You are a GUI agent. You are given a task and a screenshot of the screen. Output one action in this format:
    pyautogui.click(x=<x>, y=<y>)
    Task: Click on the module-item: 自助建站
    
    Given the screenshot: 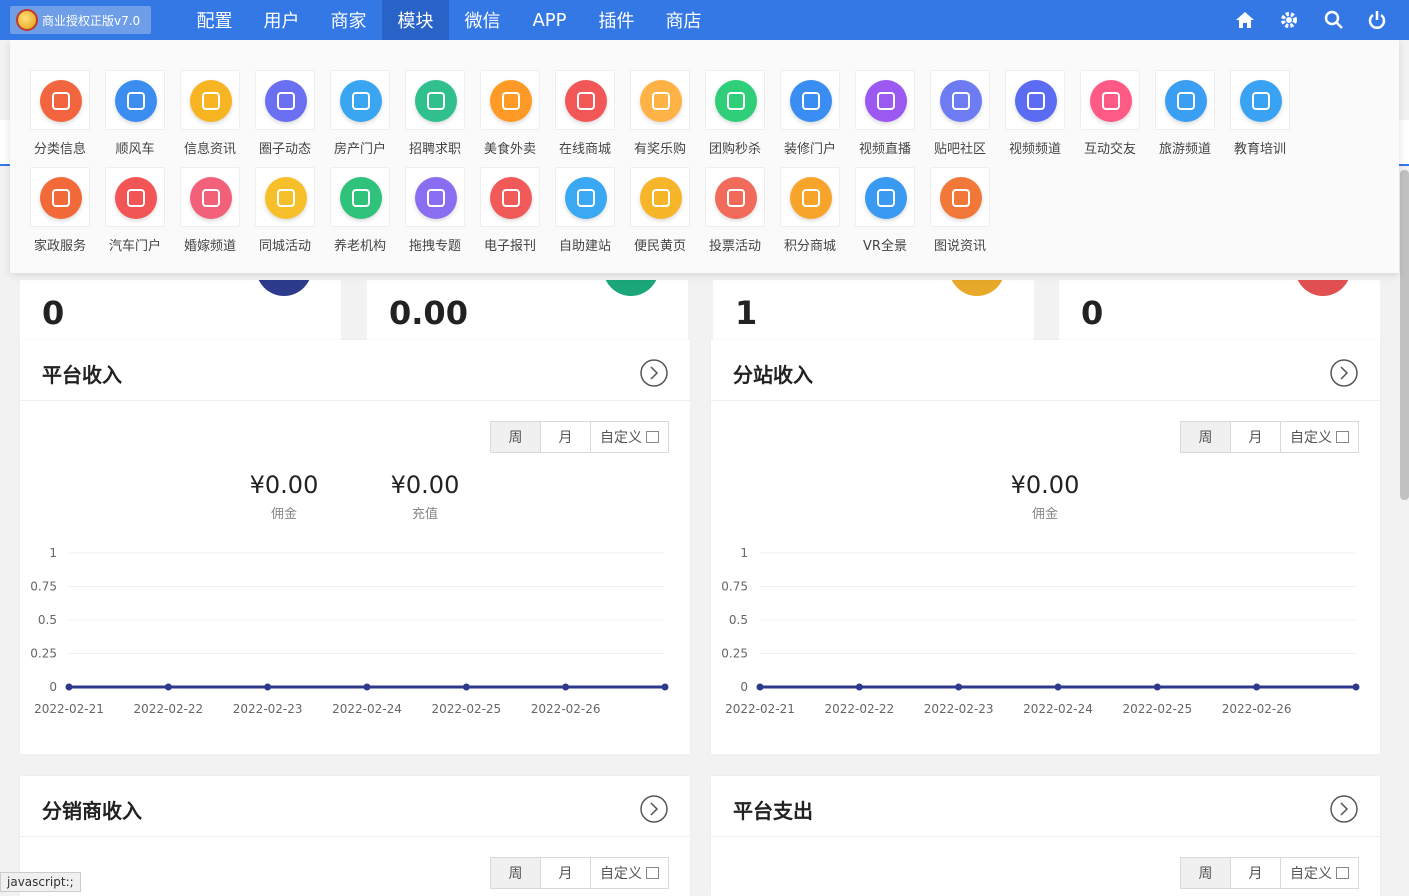 What is the action you would take?
    pyautogui.click(x=585, y=212)
    